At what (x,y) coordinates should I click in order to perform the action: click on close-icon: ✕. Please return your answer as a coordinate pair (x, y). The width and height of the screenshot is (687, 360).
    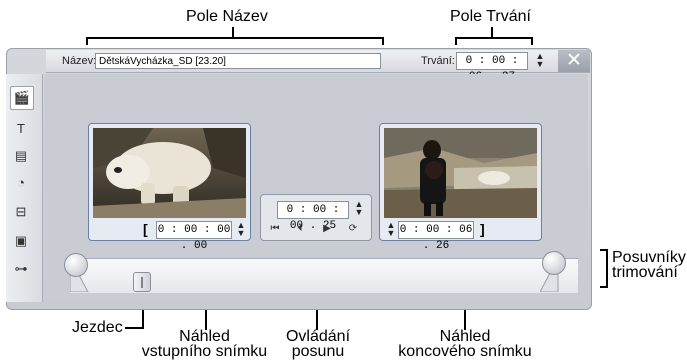
    Looking at the image, I should click on (574, 60).